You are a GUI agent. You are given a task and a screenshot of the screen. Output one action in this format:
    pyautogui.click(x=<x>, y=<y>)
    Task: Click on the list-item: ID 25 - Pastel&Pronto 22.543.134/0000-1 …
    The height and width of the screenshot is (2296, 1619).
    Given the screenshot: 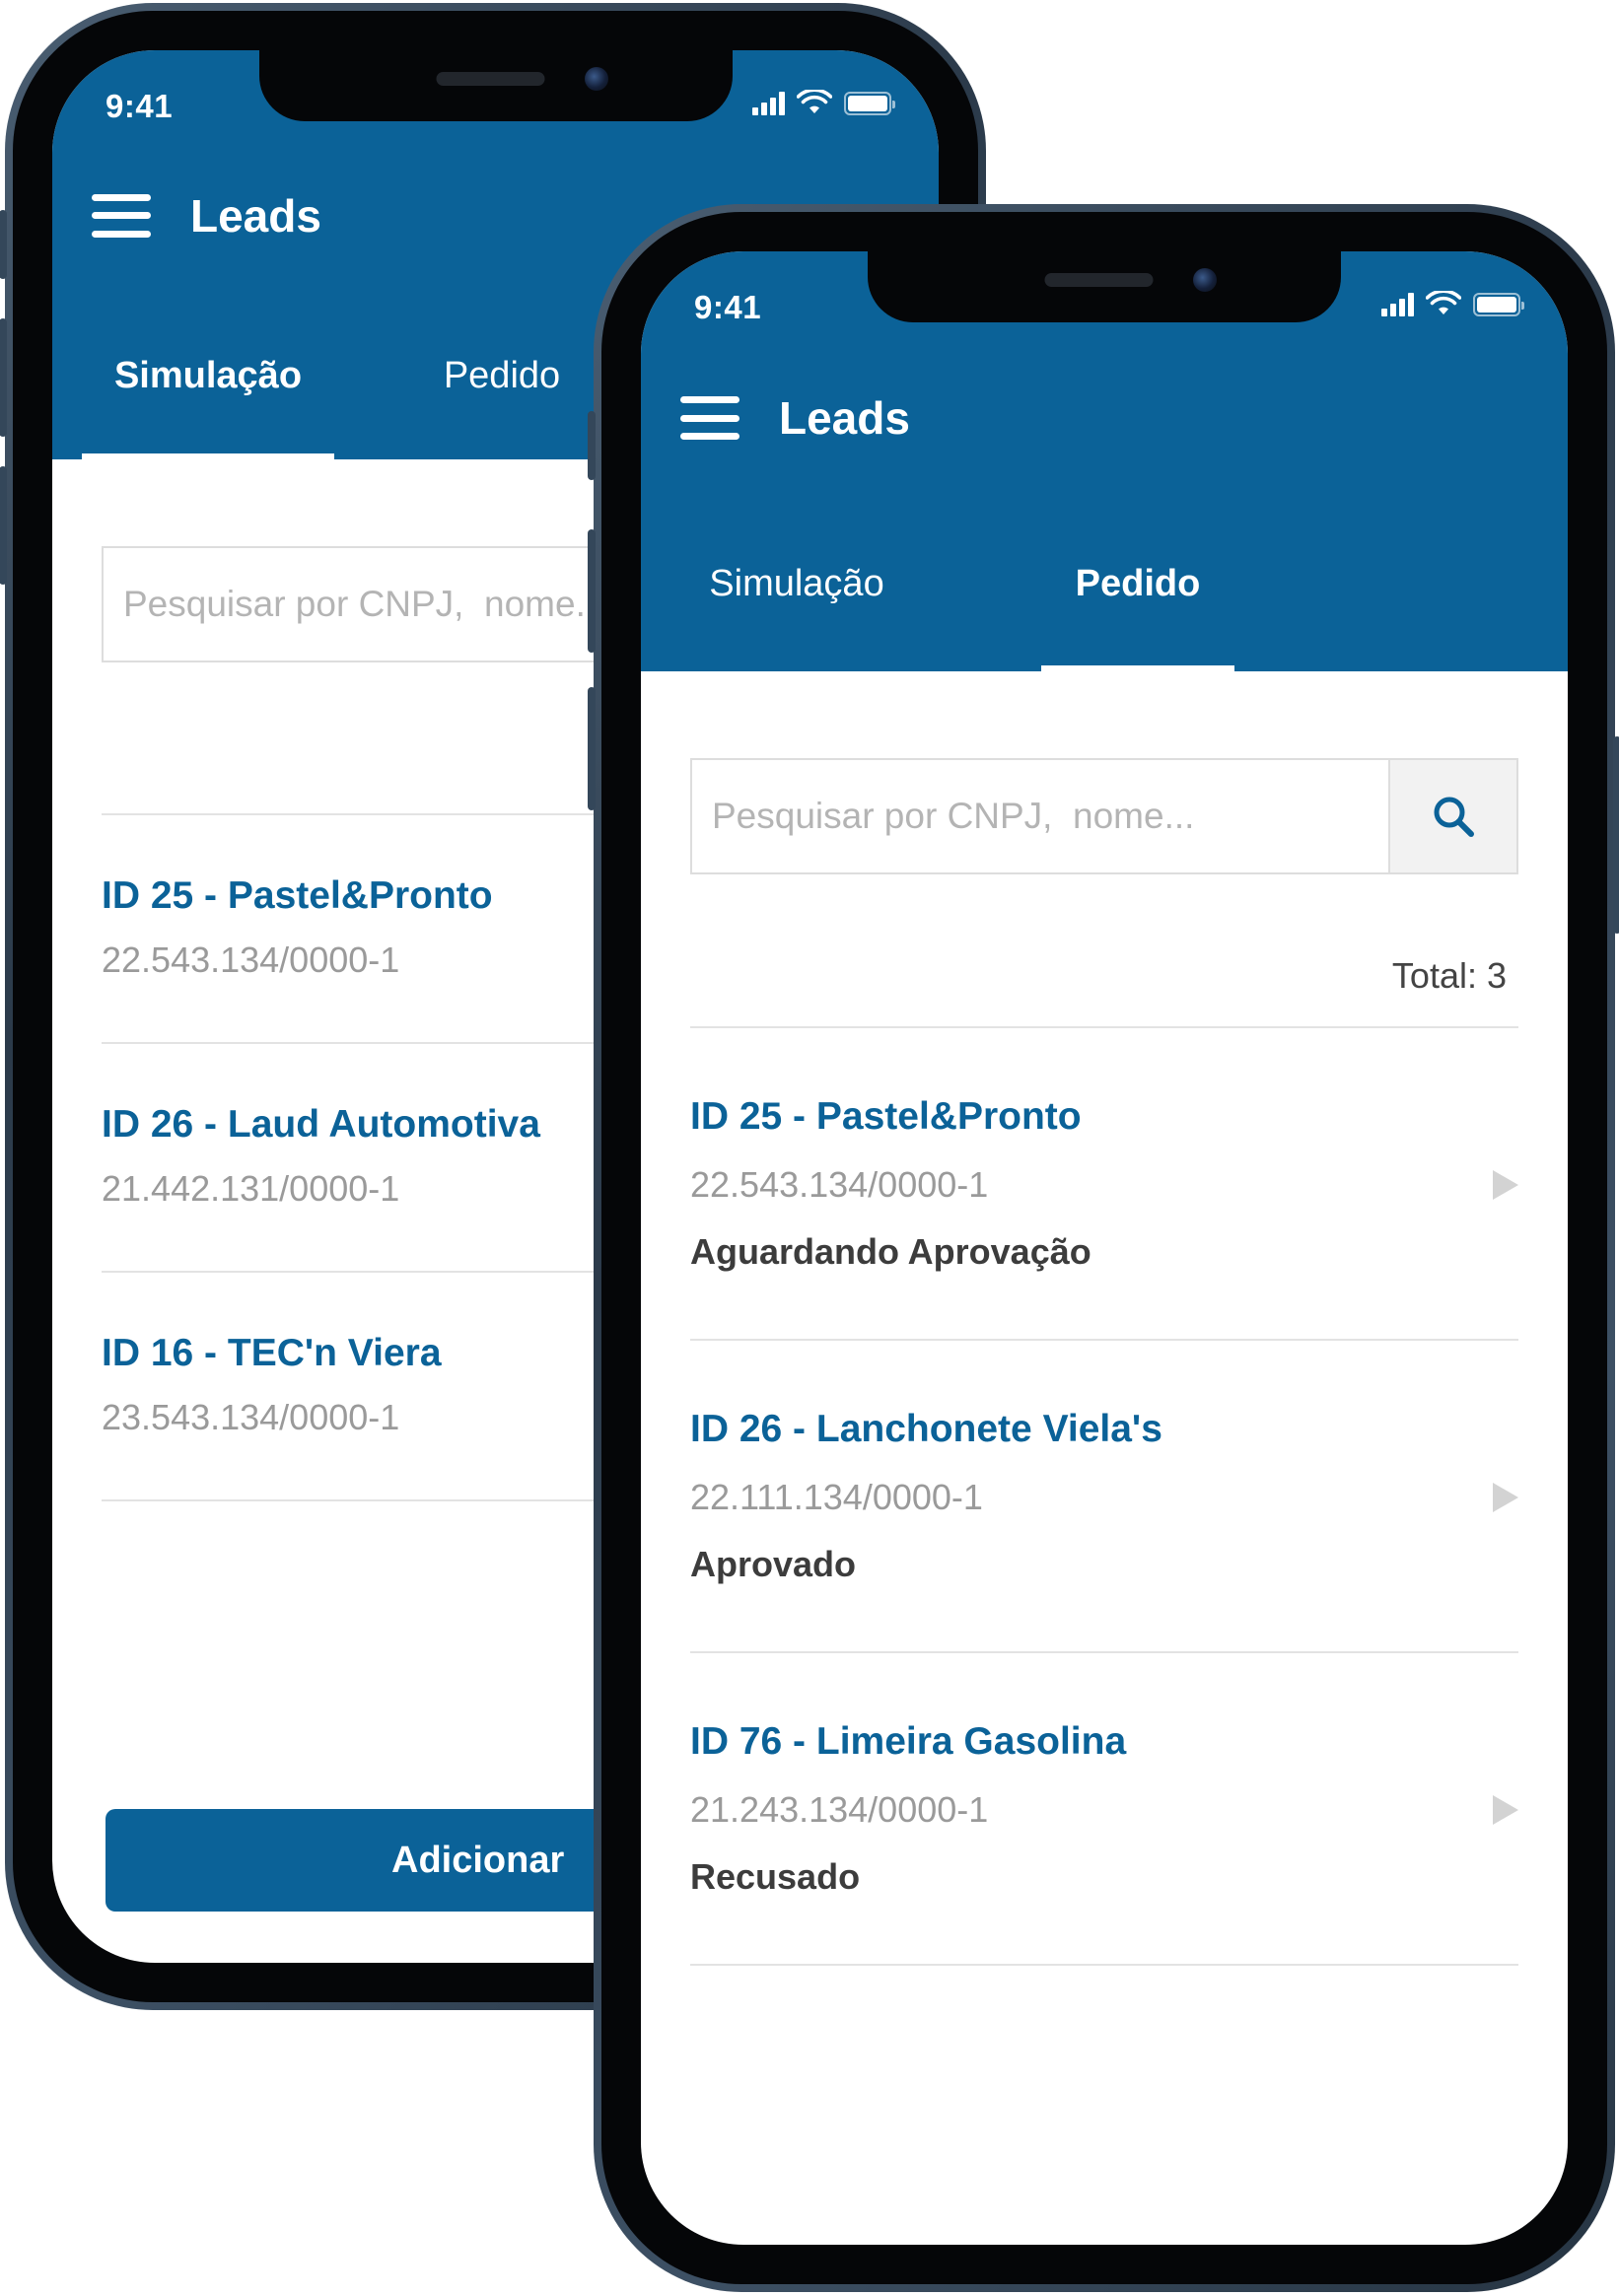 What is the action you would take?
    pyautogui.click(x=1104, y=1184)
    